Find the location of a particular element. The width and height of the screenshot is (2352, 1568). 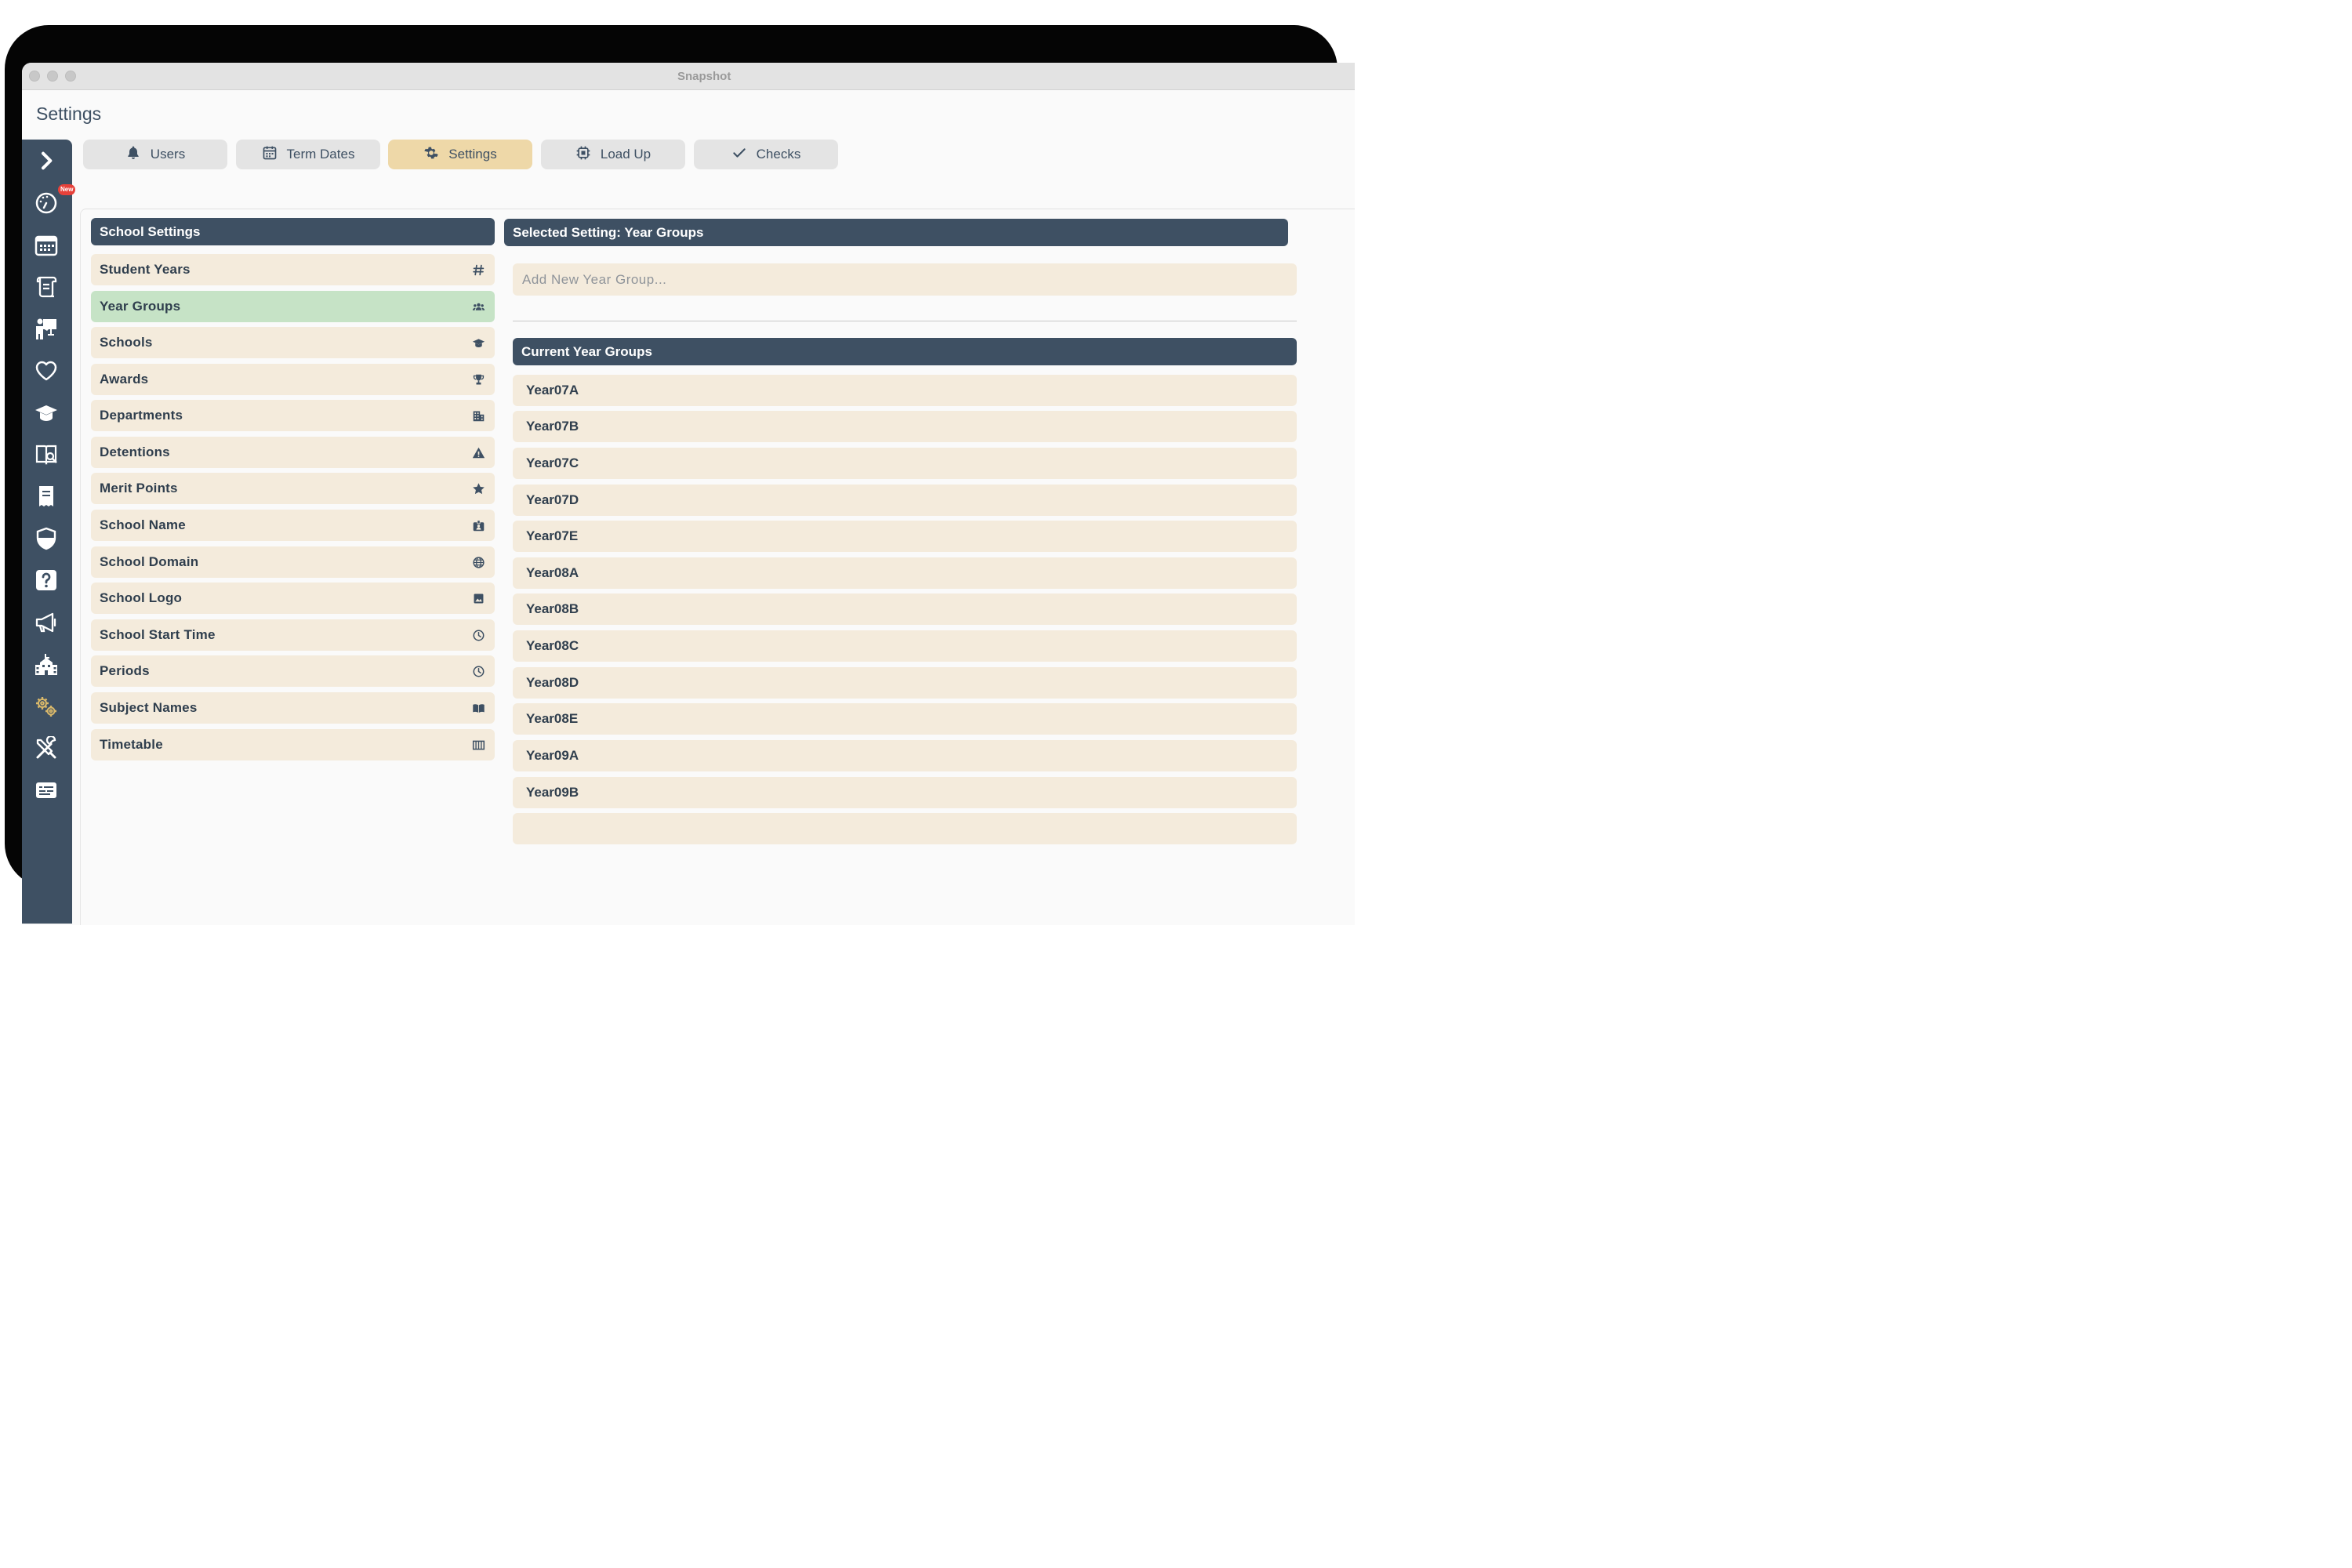

setting-item-label: School Start Time is located at coordinates (158, 634).